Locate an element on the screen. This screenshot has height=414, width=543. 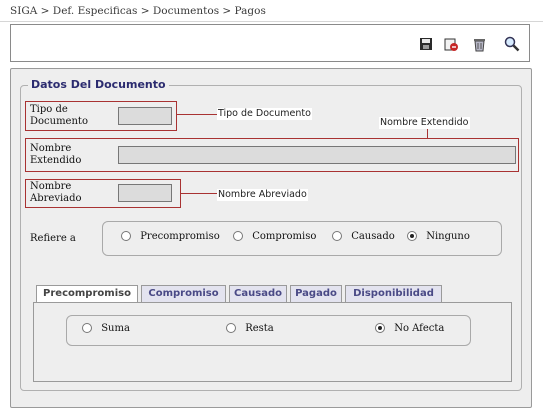
radio-ninguno is located at coordinates (412, 236).